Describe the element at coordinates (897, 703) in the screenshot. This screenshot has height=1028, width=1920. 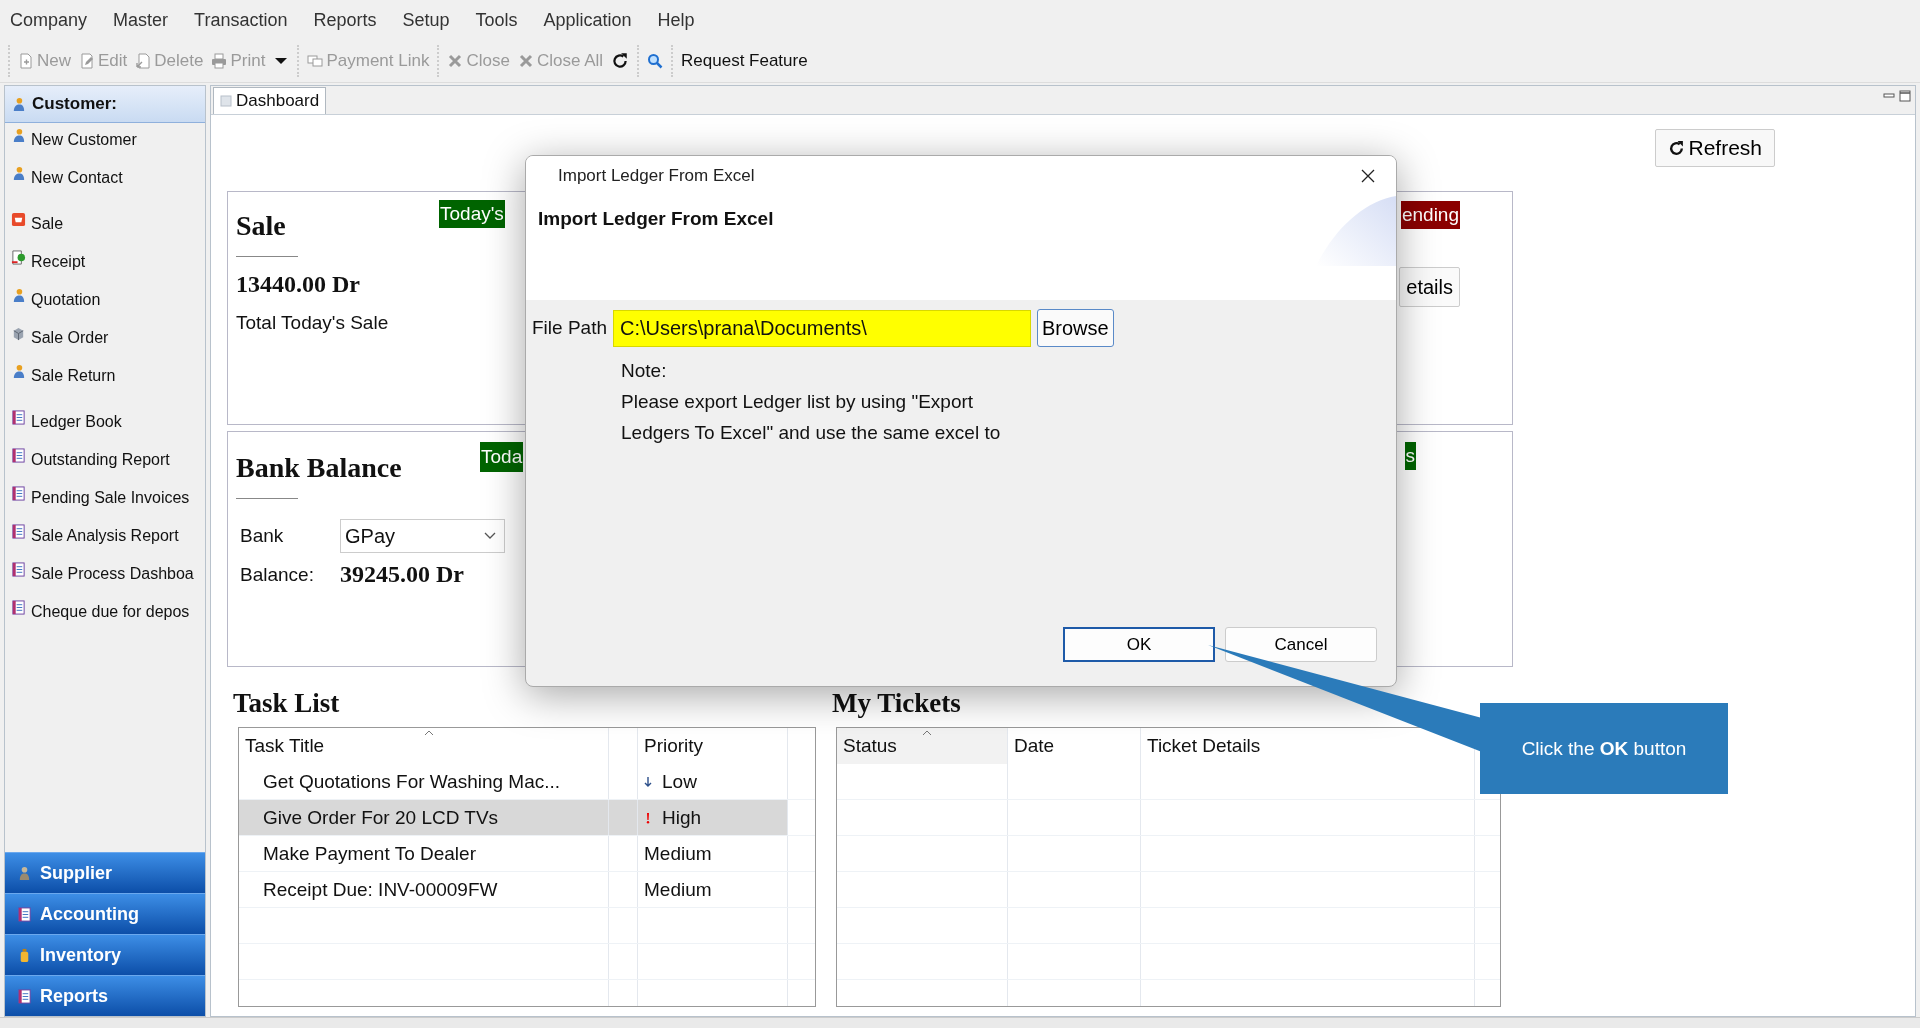
I see `section-title: My Tickets` at that location.